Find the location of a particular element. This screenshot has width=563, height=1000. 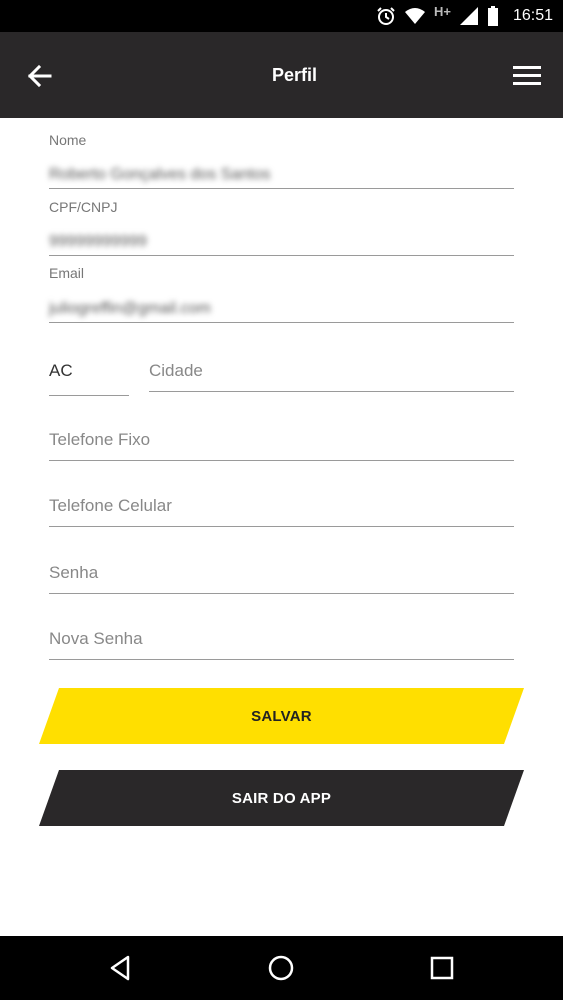

status-icons: H+ 16:51 is located at coordinates (464, 16).